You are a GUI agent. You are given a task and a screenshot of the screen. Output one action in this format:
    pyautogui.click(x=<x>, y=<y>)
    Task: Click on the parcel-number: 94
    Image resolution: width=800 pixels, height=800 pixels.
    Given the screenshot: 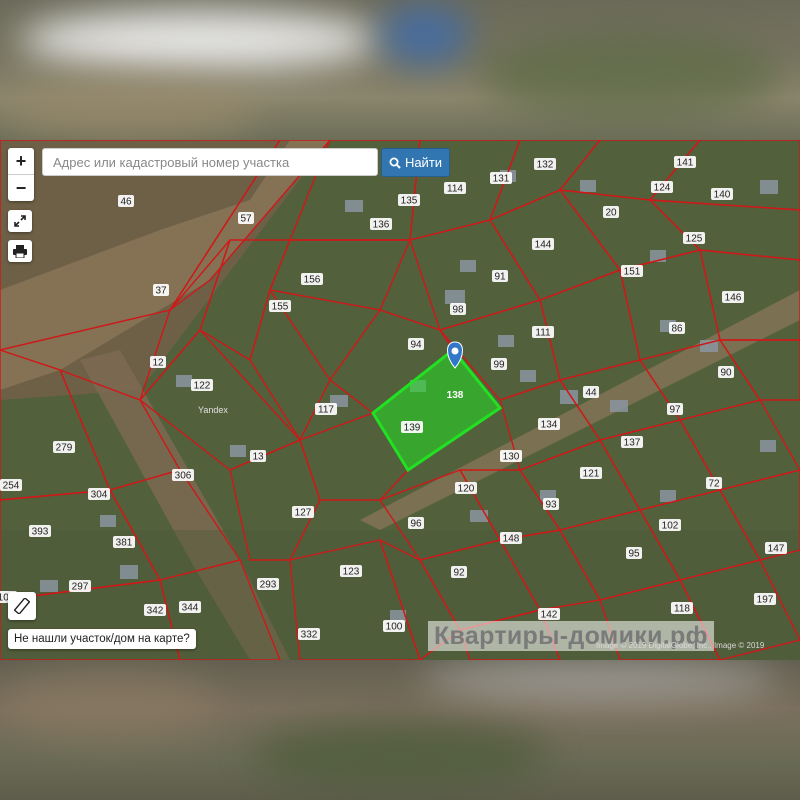 What is the action you would take?
    pyautogui.click(x=416, y=345)
    